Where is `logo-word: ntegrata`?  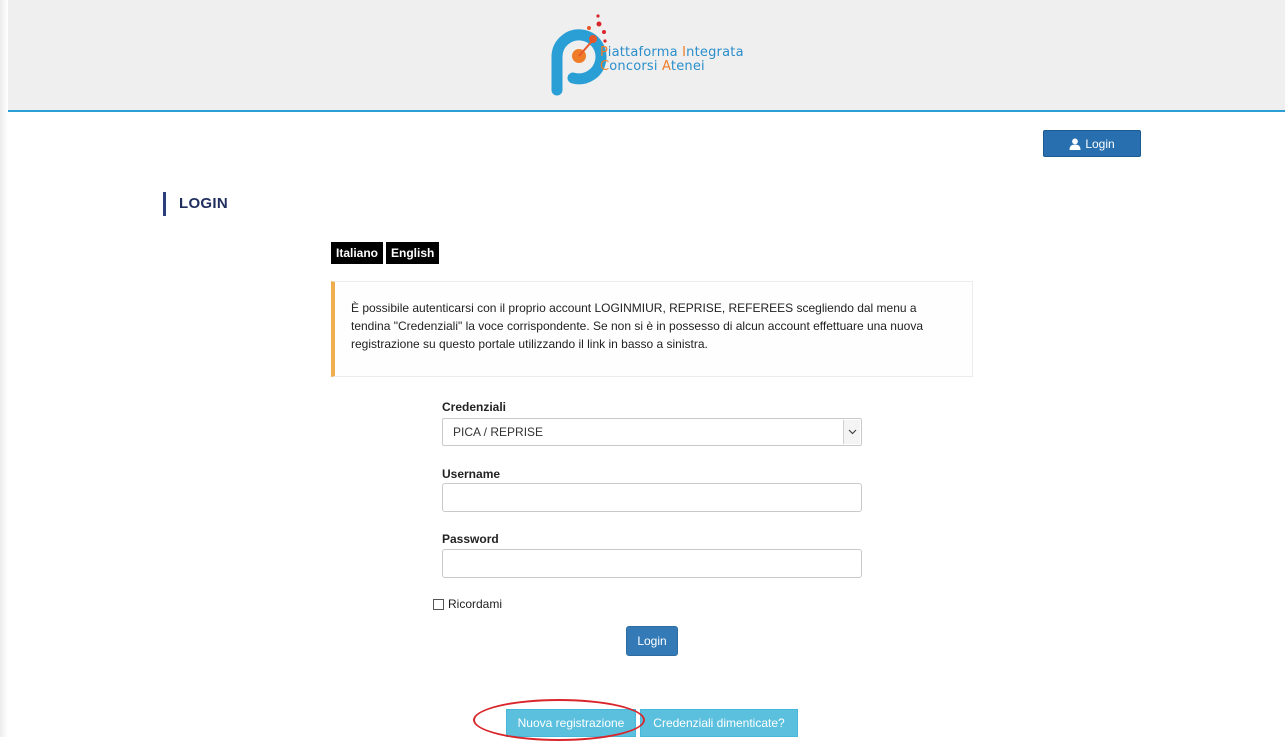
logo-word: ntegrata is located at coordinates (715, 52).